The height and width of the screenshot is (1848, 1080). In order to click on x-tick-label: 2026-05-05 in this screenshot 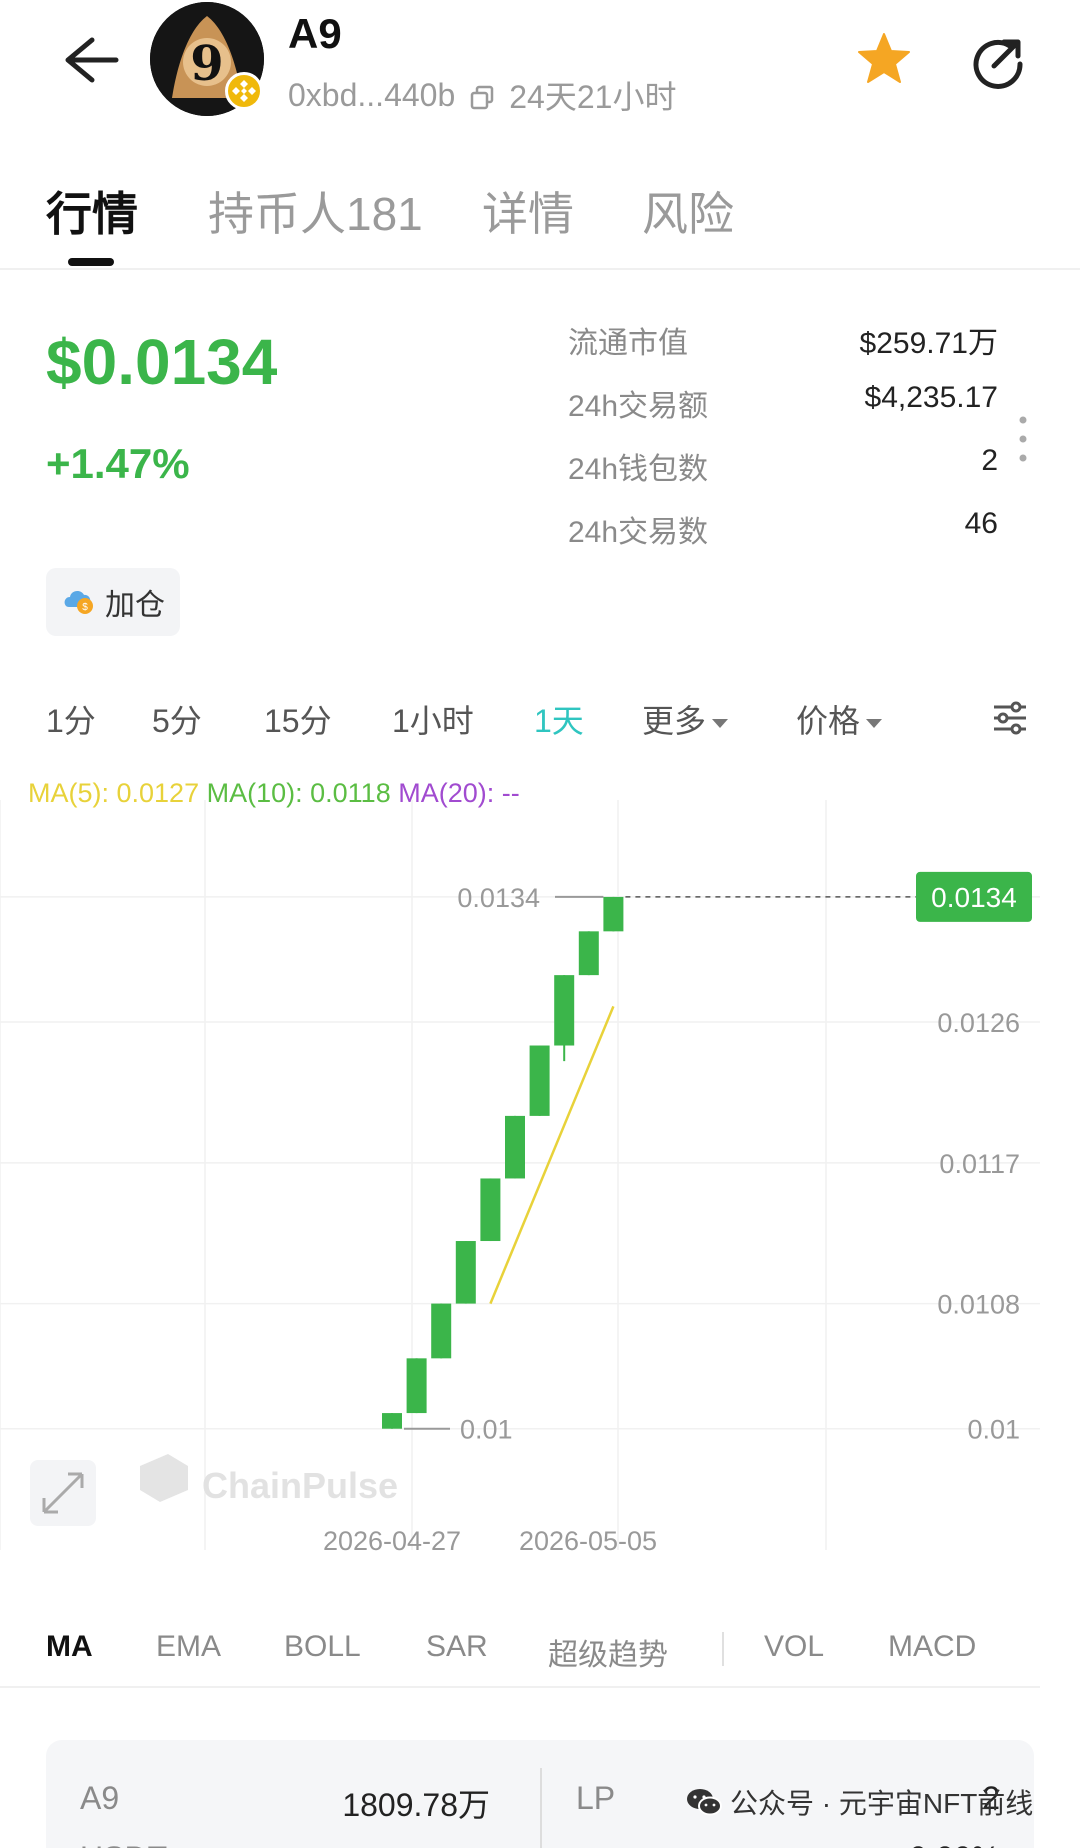, I will do `click(588, 1541)`.